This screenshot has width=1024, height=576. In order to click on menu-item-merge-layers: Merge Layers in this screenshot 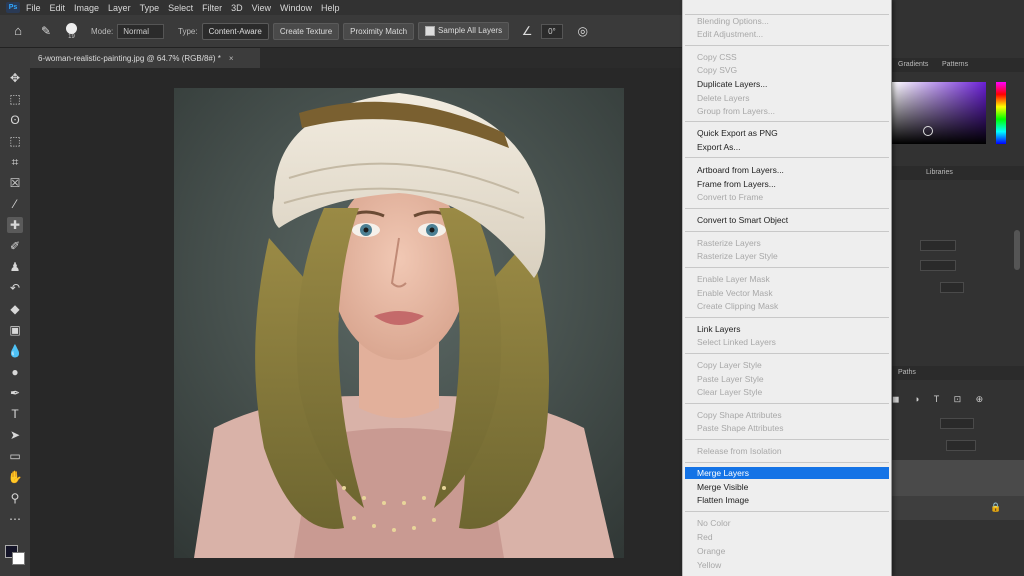, I will do `click(723, 473)`.